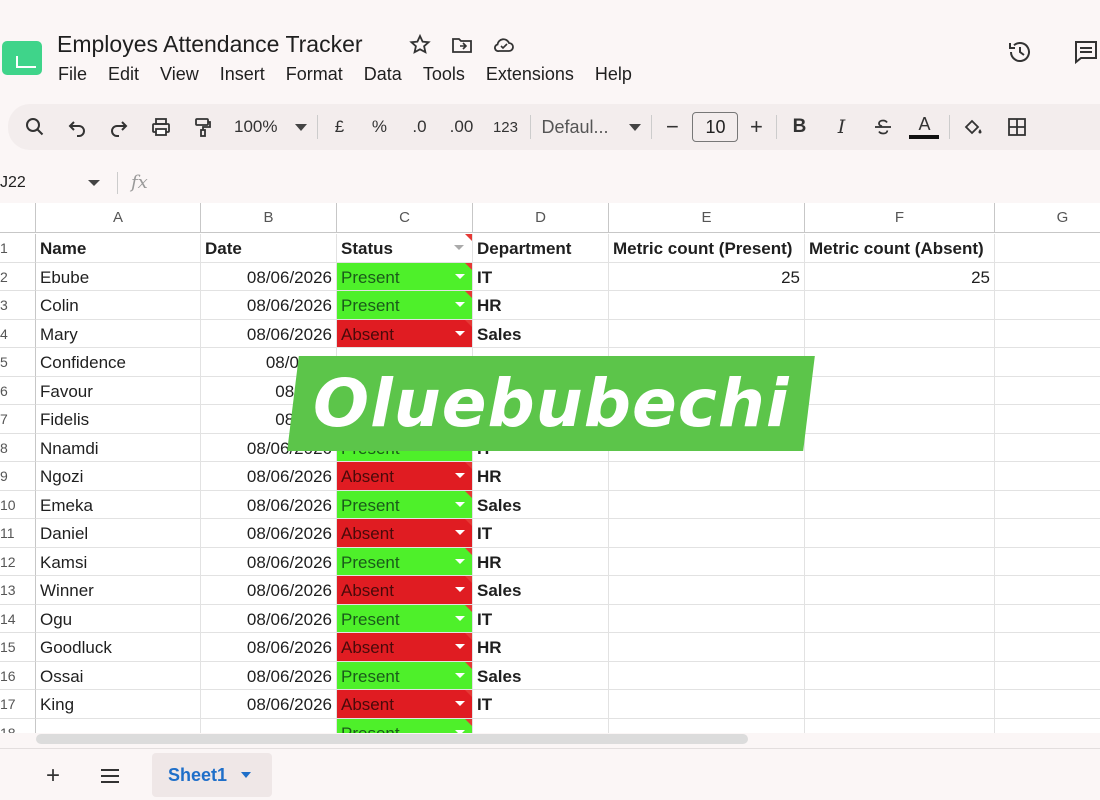 This screenshot has width=1100, height=800. Describe the element at coordinates (900, 248) in the screenshot. I see `header-cell-absent-count: Metric count (Absent)` at that location.